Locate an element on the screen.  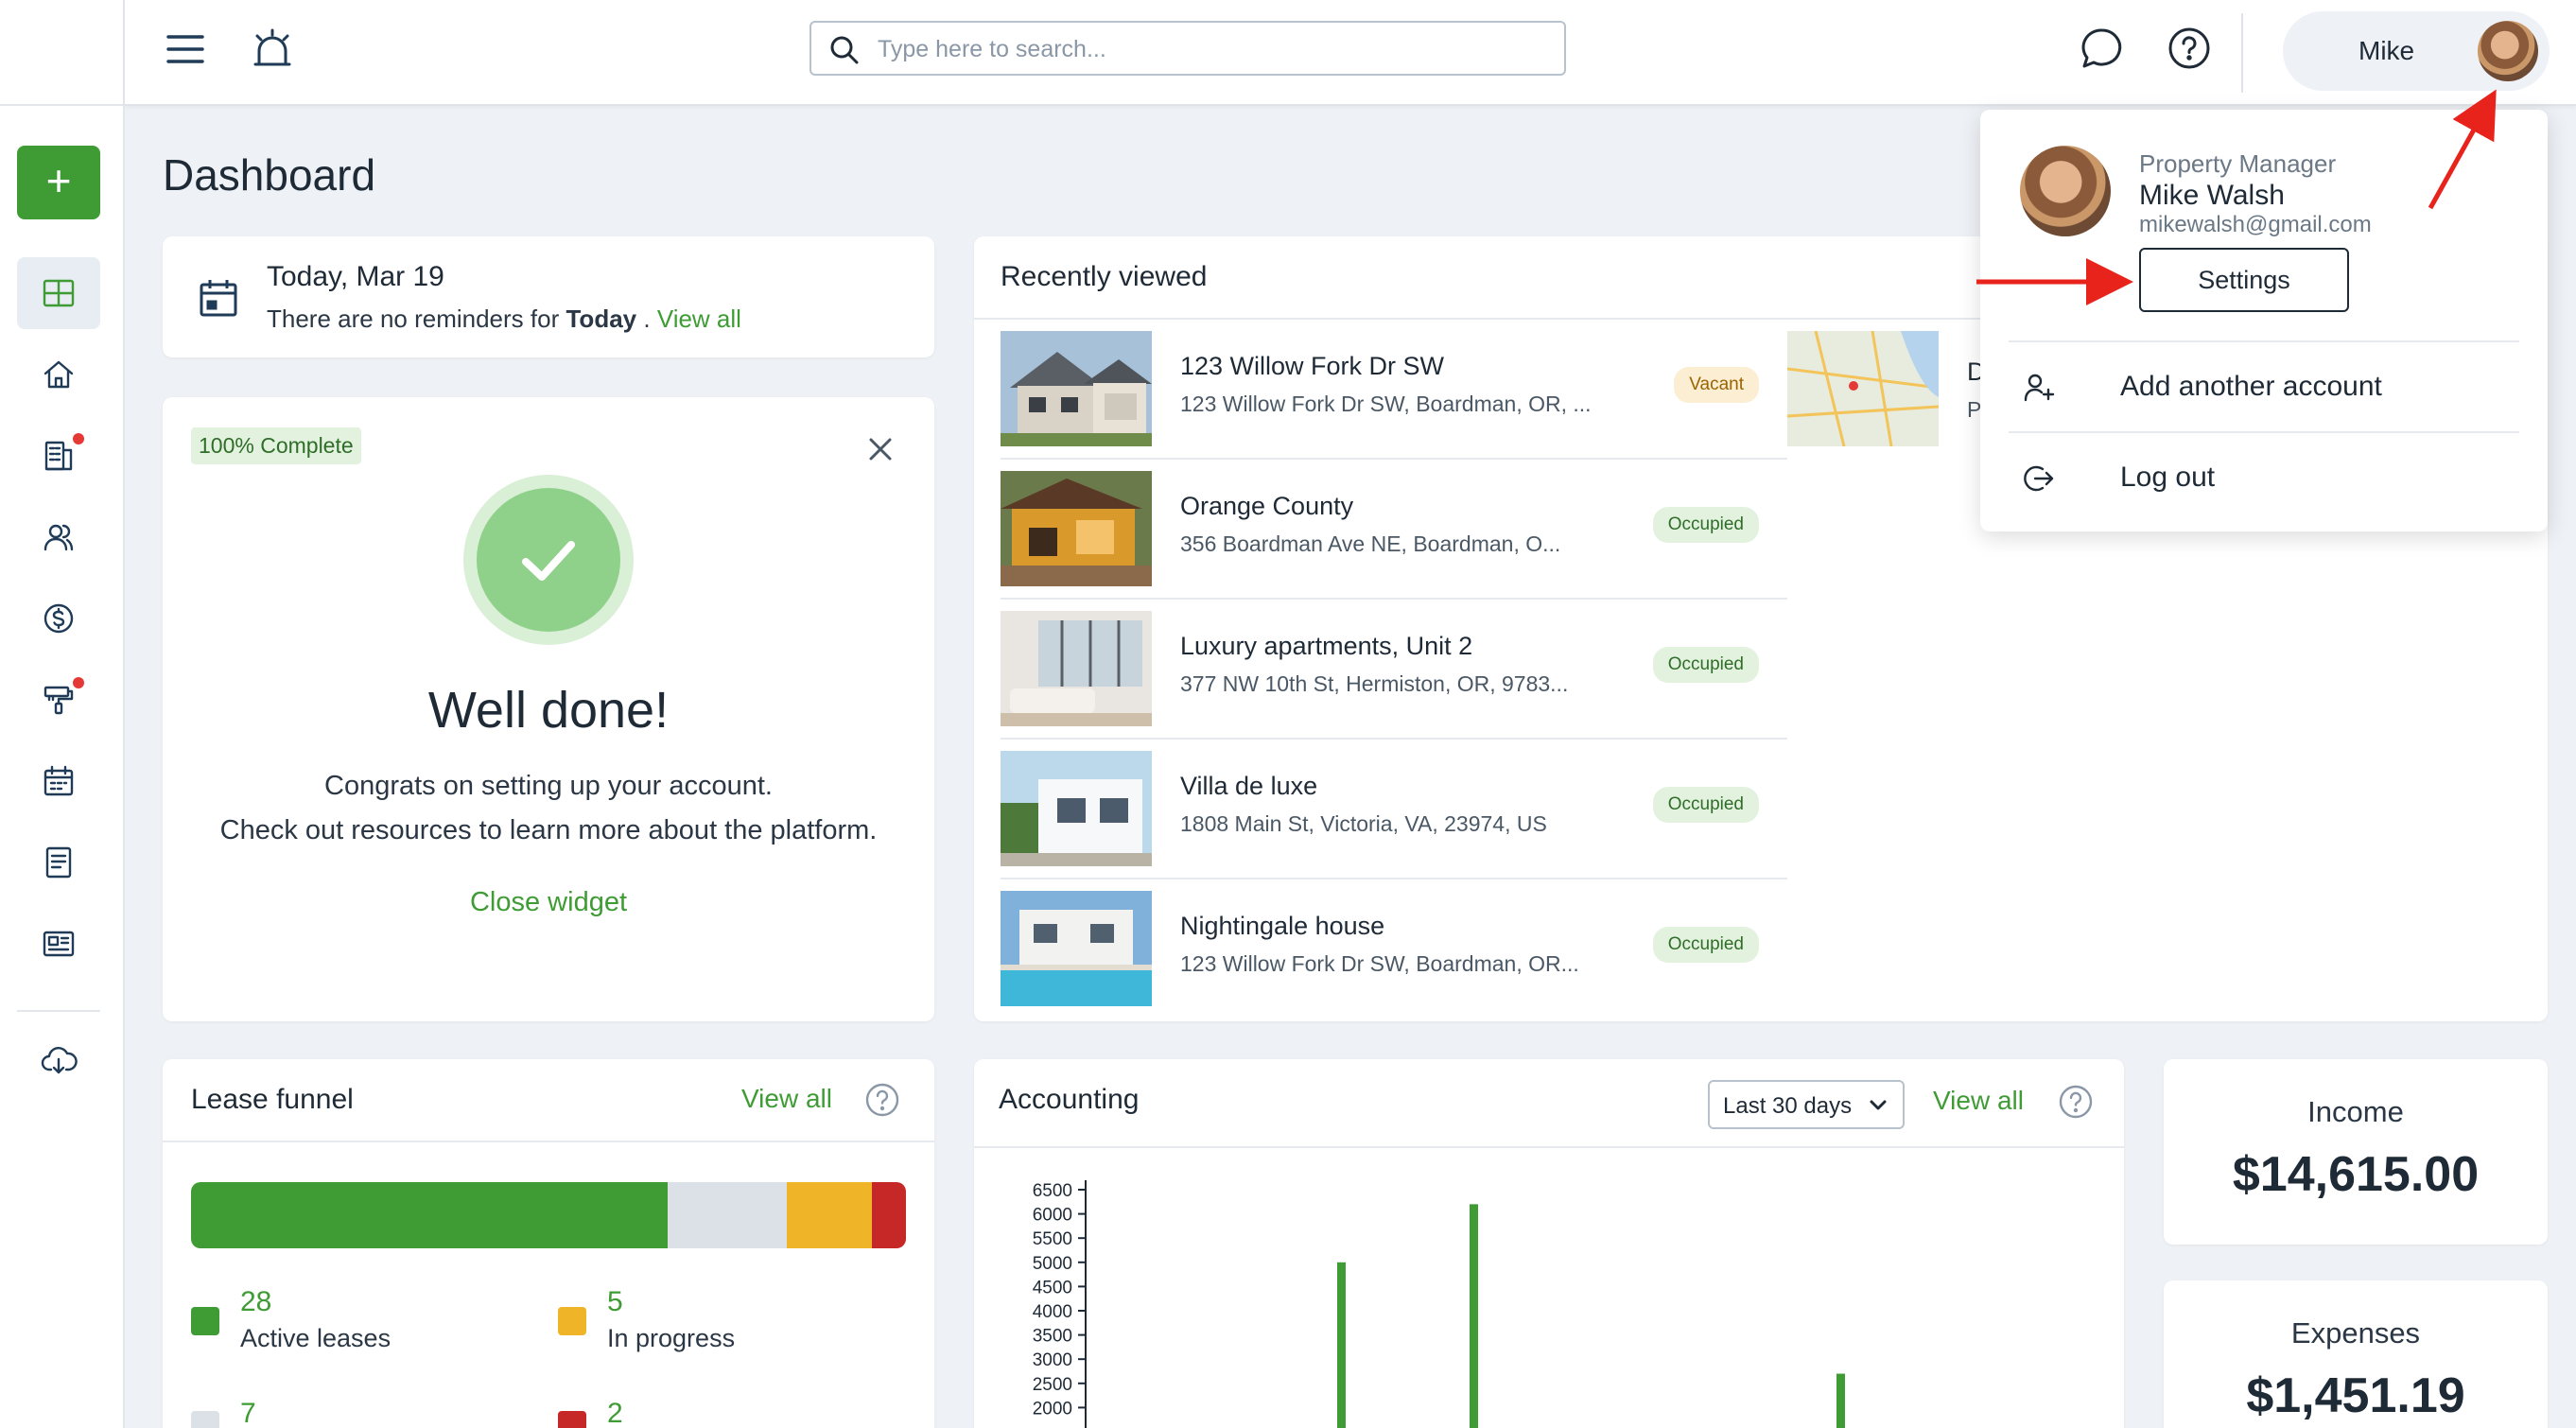
expenses-label: Expenses is located at coordinates (2355, 1333).